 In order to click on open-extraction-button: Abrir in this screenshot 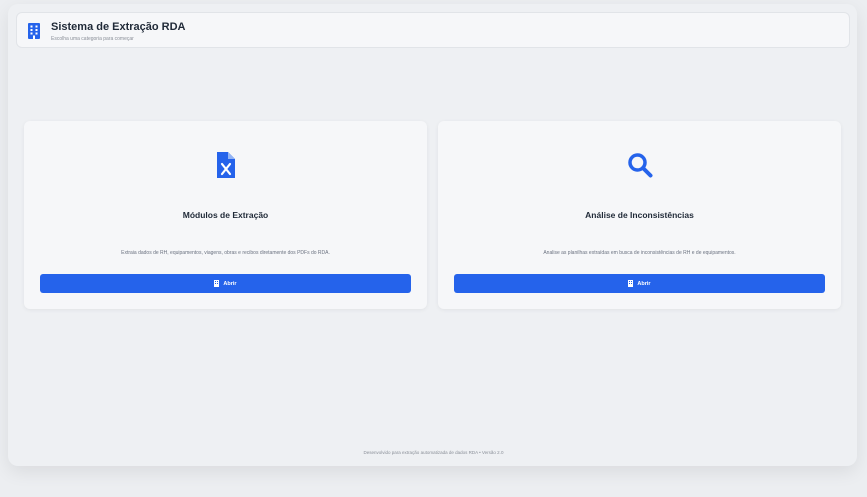, I will do `click(225, 283)`.